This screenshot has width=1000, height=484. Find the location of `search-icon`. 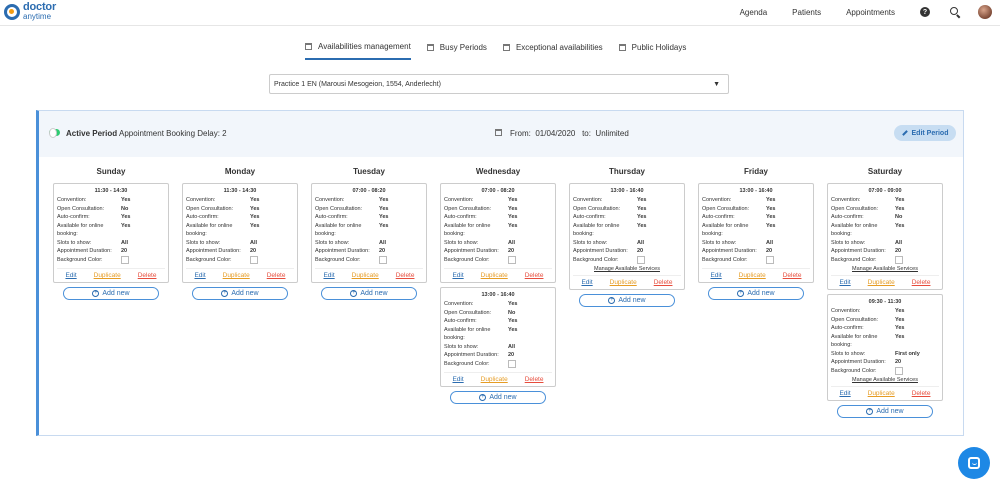

search-icon is located at coordinates (955, 12).